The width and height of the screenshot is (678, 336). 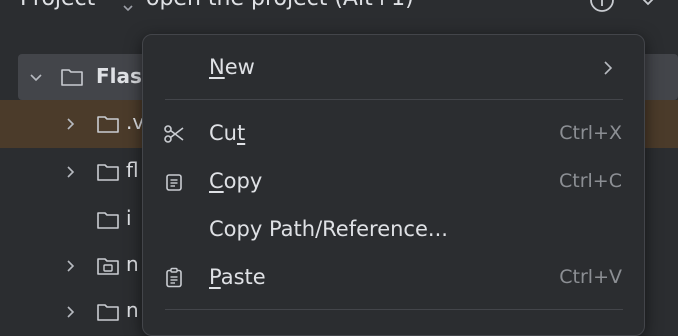 I want to click on menu-item-cut: Cut Ctrl+X, so click(x=393, y=134).